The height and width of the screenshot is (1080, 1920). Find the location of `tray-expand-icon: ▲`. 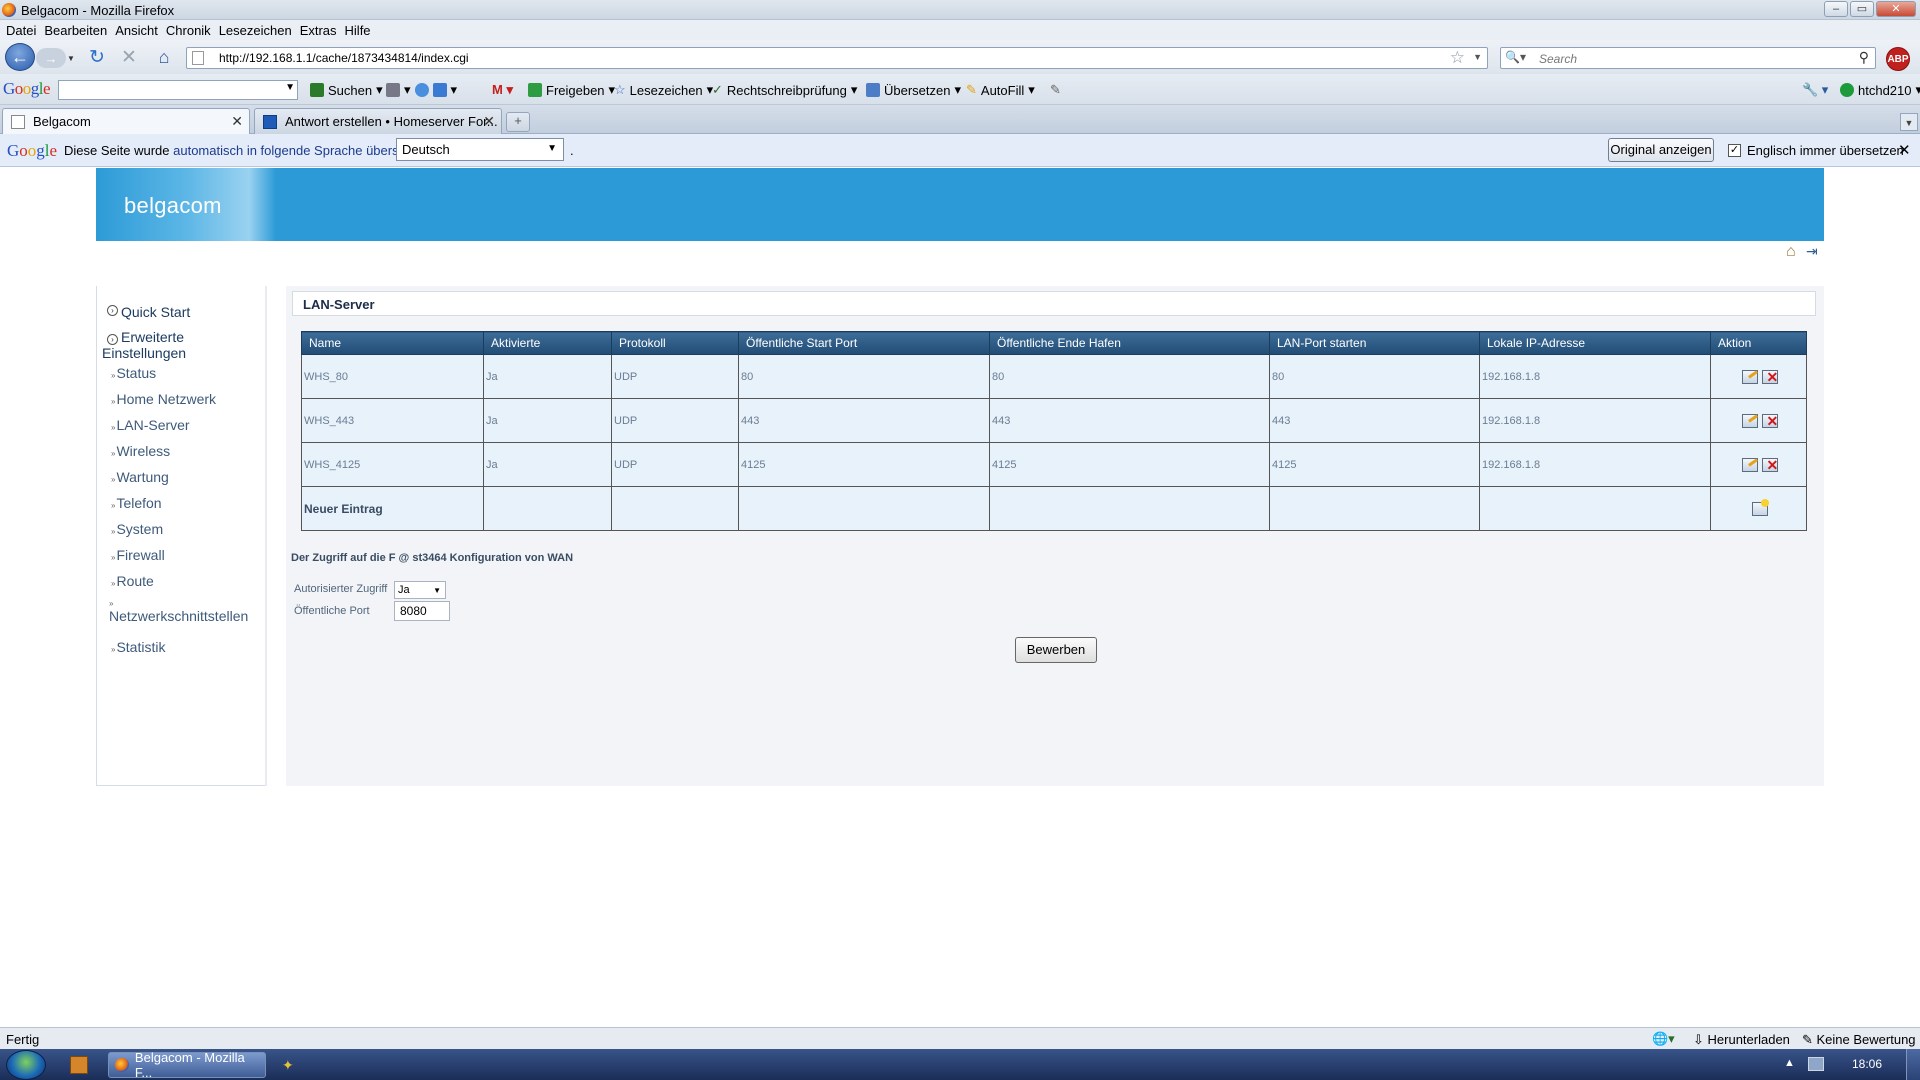

tray-expand-icon: ▲ is located at coordinates (1789, 1063).